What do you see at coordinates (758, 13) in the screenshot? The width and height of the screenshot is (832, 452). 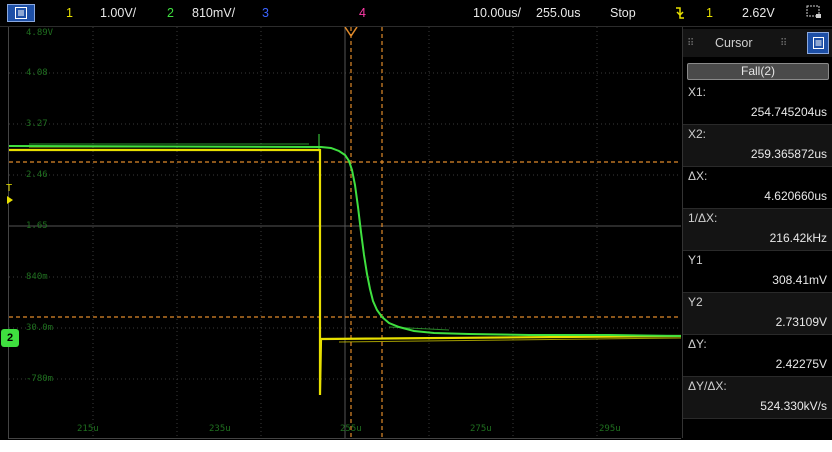 I see `trigger-level: 2.62V` at bounding box center [758, 13].